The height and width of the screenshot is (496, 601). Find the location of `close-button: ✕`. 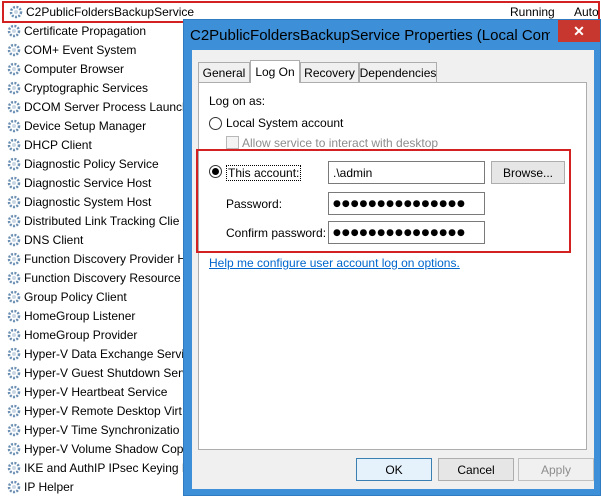

close-button: ✕ is located at coordinates (579, 31).